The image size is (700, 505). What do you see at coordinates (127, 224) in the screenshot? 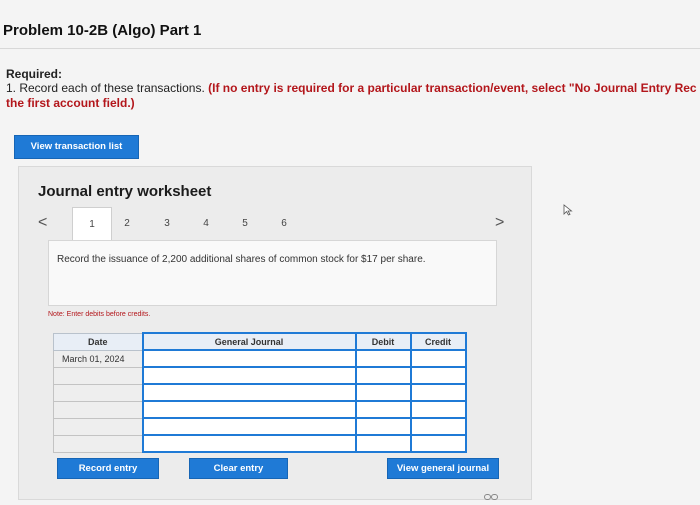
I see `tab-2: 2` at bounding box center [127, 224].